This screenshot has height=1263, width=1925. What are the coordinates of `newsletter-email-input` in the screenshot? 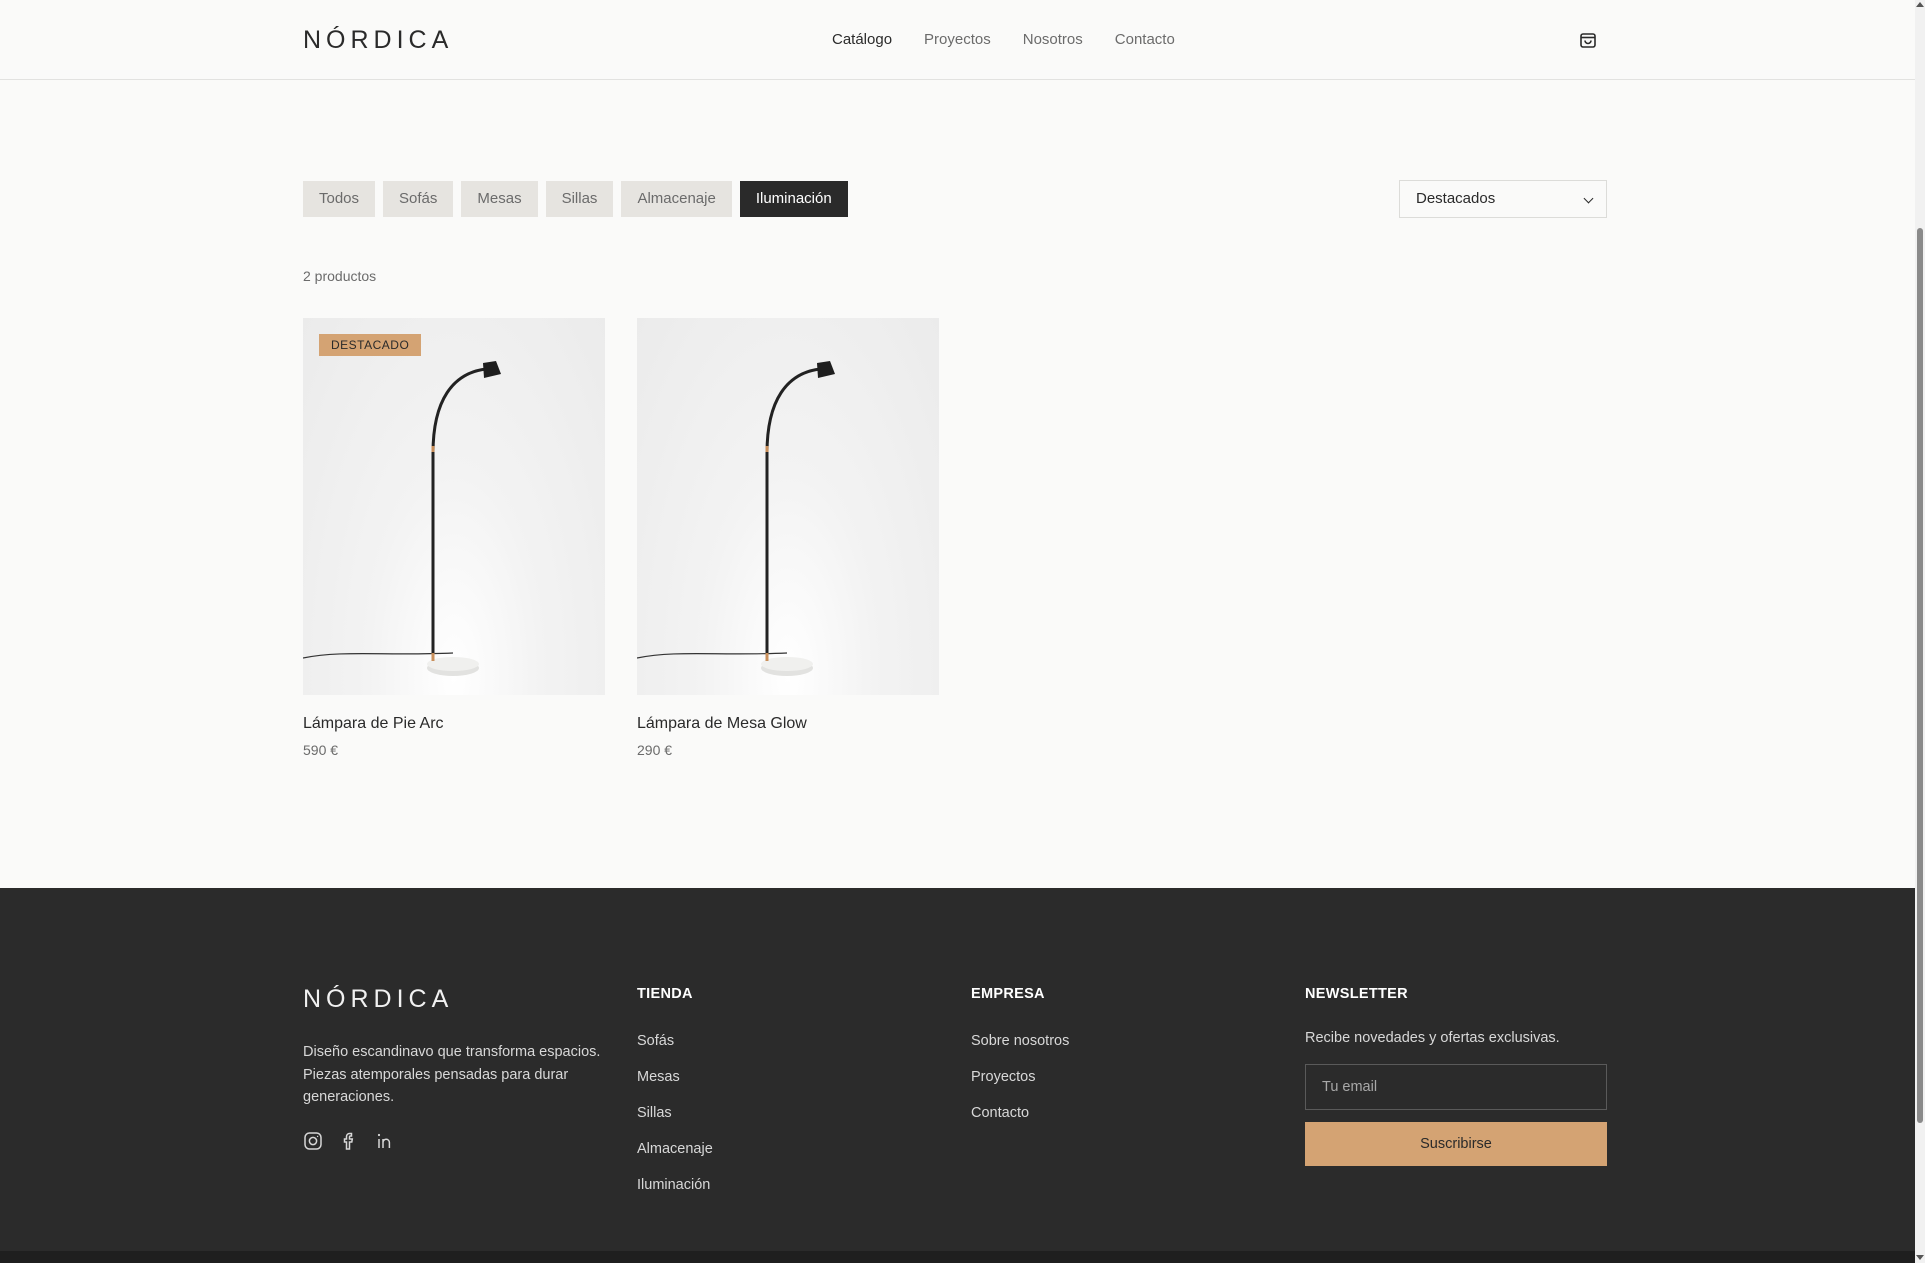 It's located at (1456, 1087).